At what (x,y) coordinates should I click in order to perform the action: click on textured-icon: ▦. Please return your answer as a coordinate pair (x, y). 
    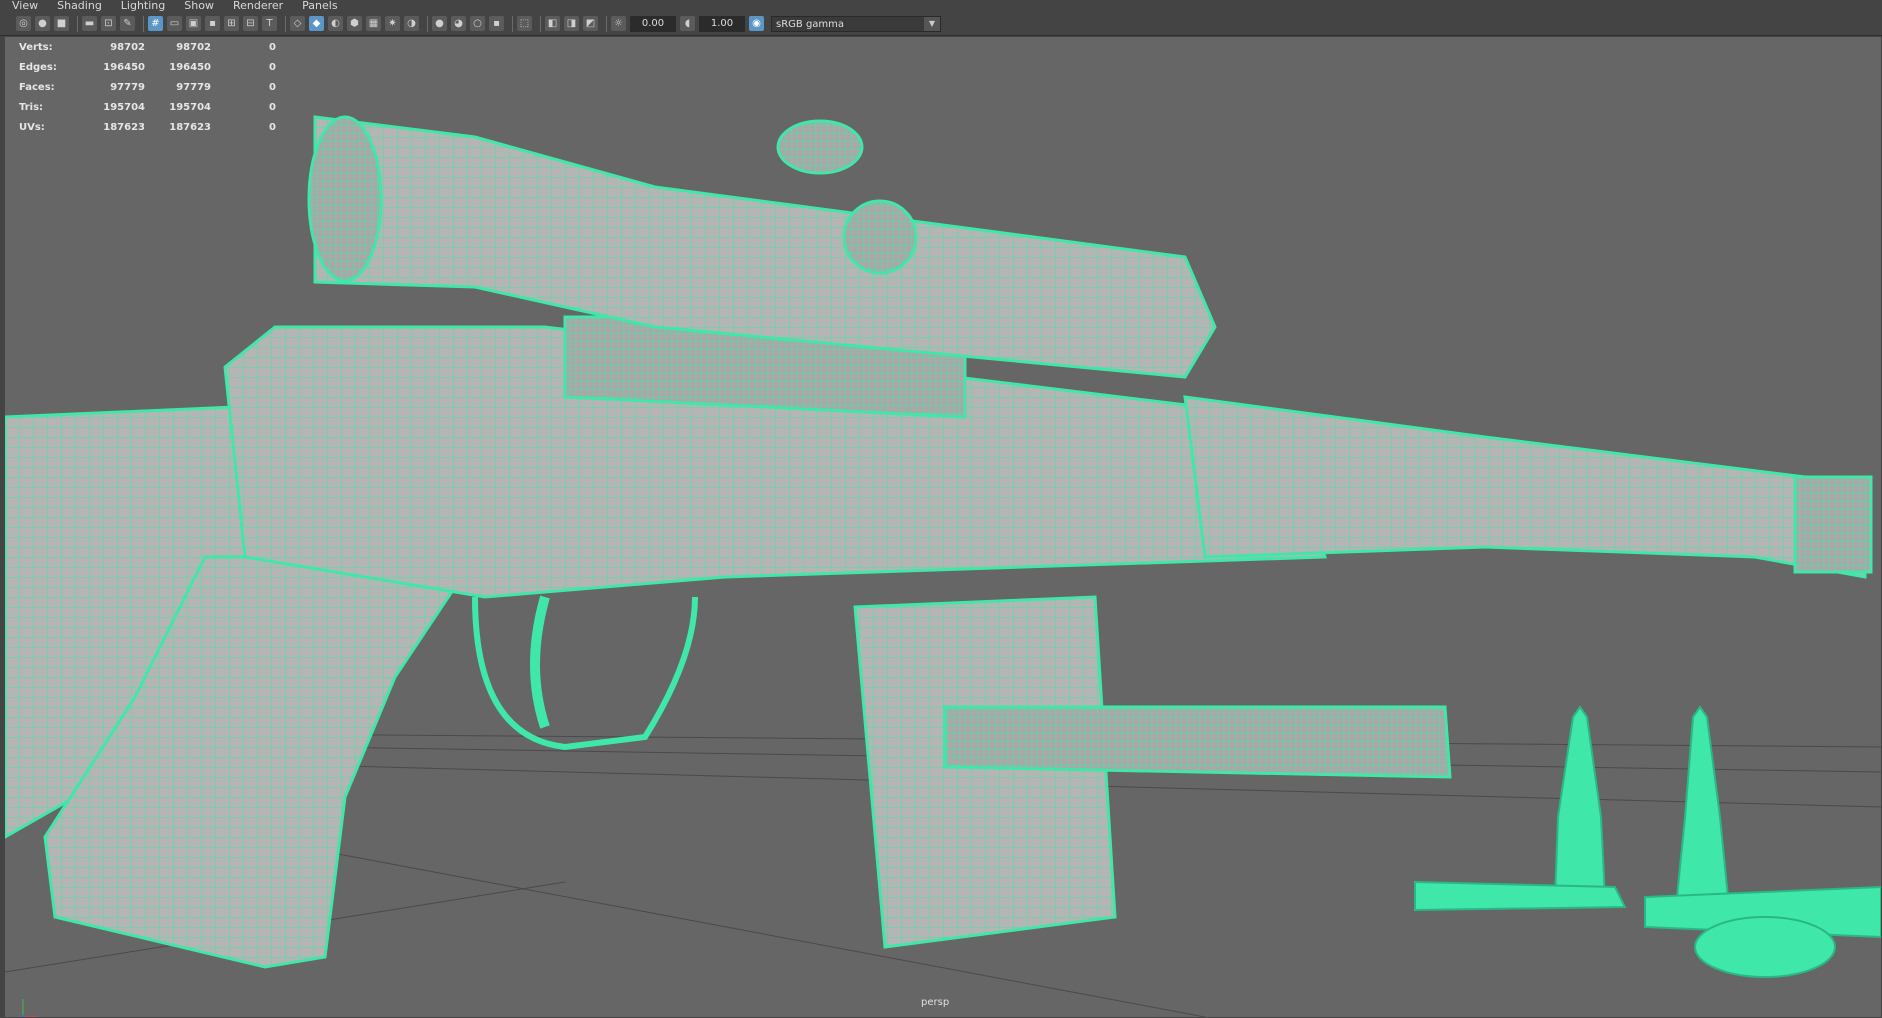
    Looking at the image, I should click on (373, 23).